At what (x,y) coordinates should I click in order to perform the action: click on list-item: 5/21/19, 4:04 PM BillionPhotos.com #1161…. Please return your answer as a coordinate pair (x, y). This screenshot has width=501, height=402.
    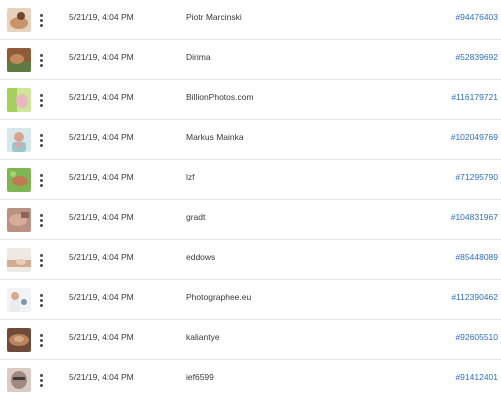
    Looking at the image, I should click on (250, 100).